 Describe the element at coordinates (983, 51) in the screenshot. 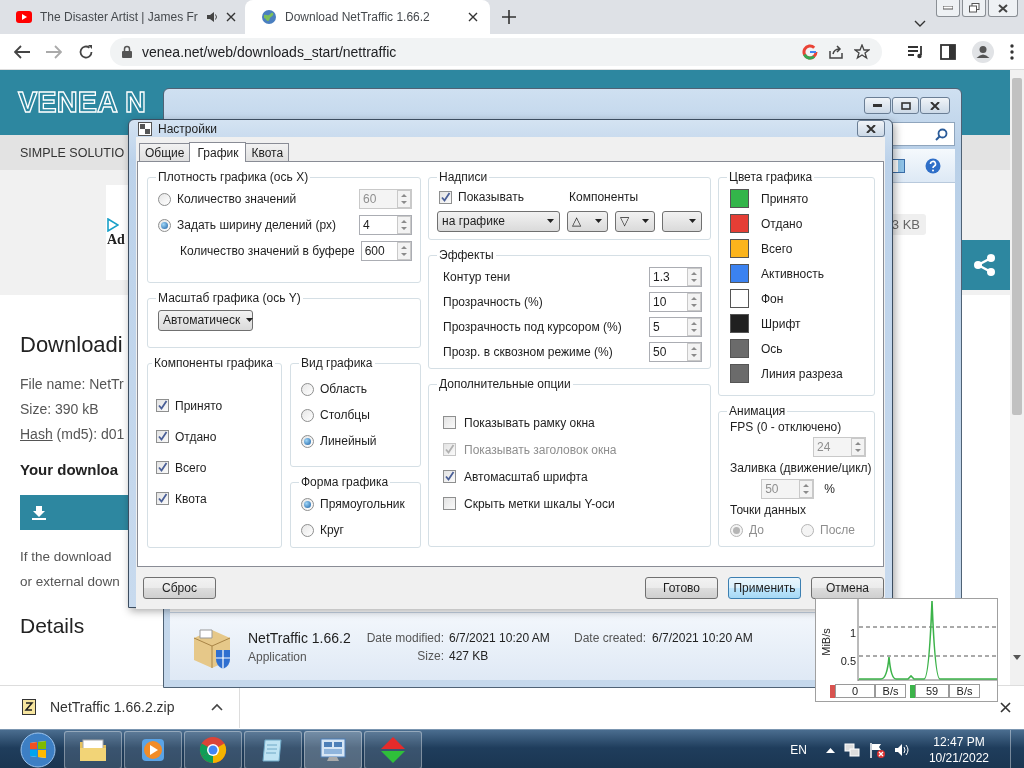

I see `profile-icon` at that location.